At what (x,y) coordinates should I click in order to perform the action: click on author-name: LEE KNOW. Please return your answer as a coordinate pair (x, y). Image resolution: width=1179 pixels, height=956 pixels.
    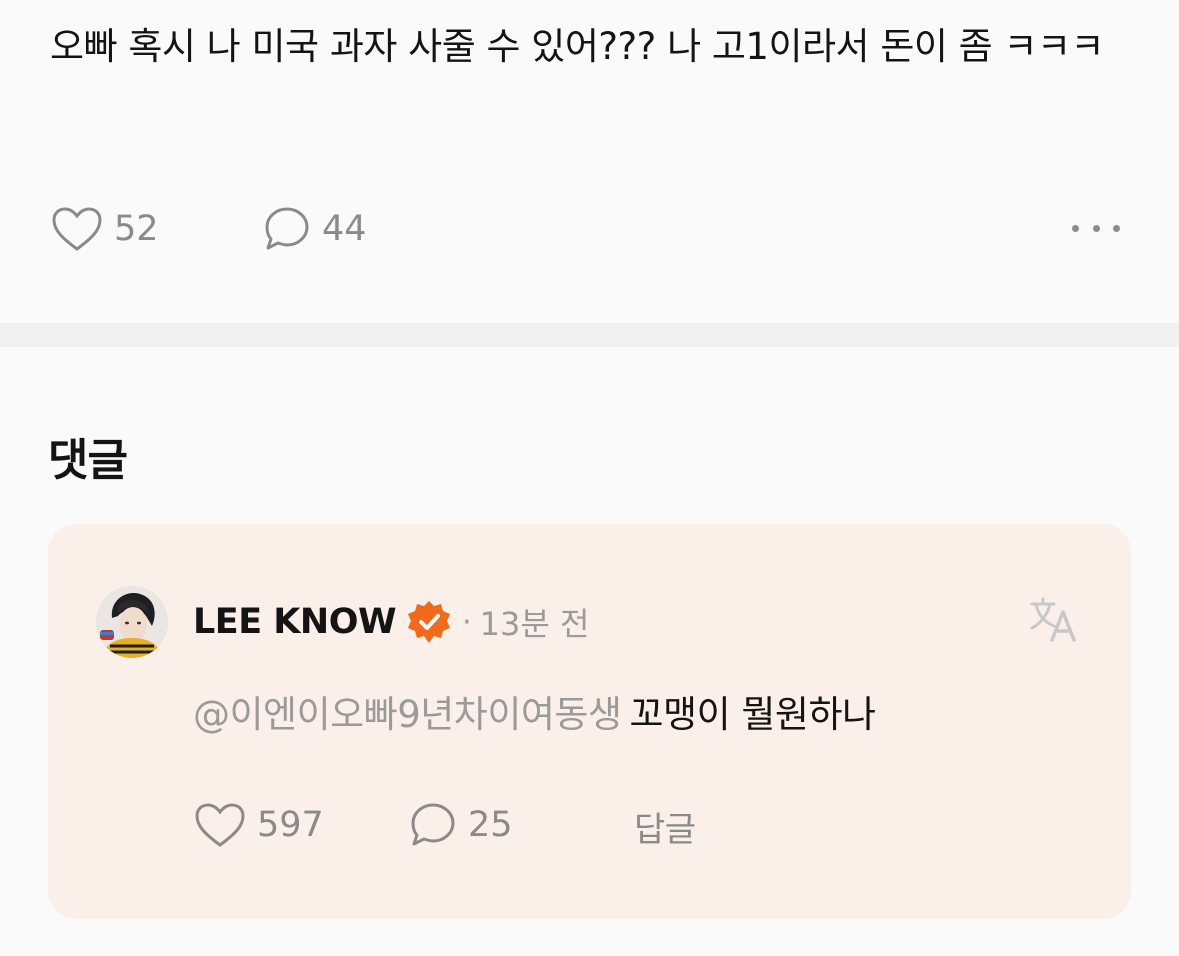
    Looking at the image, I should click on (295, 622).